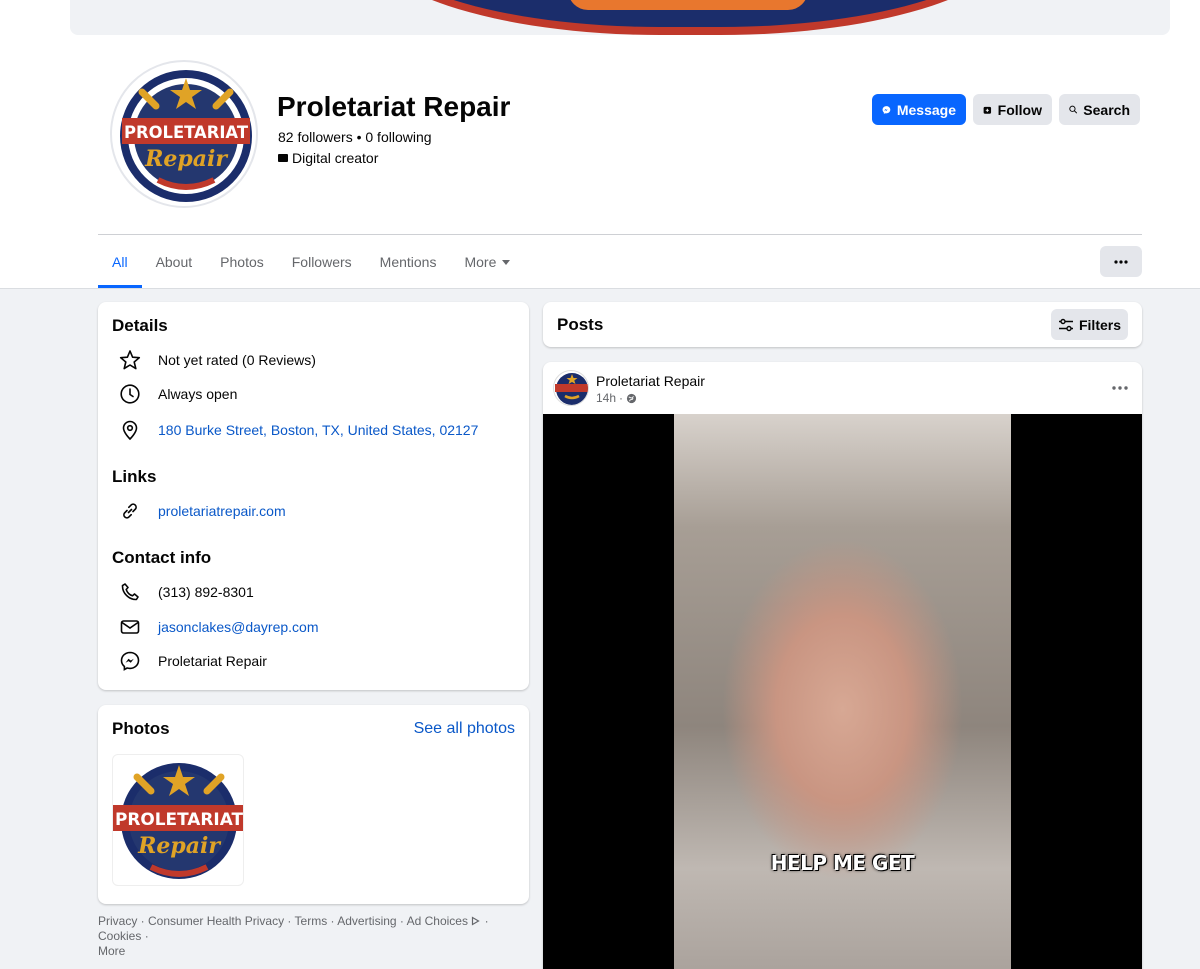  Describe the element at coordinates (606, 398) in the screenshot. I see `post-time-text: 14h` at that location.